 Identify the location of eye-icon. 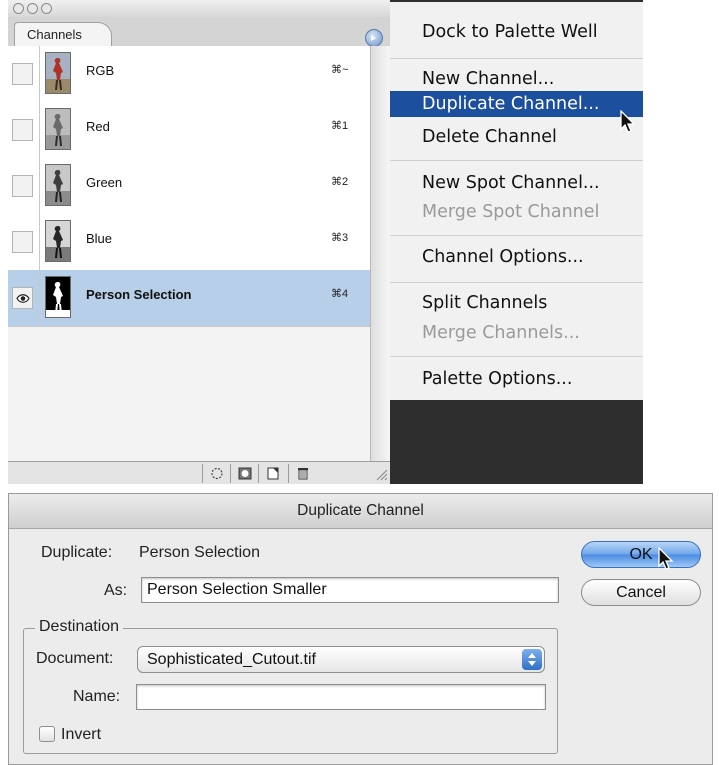
(23, 298).